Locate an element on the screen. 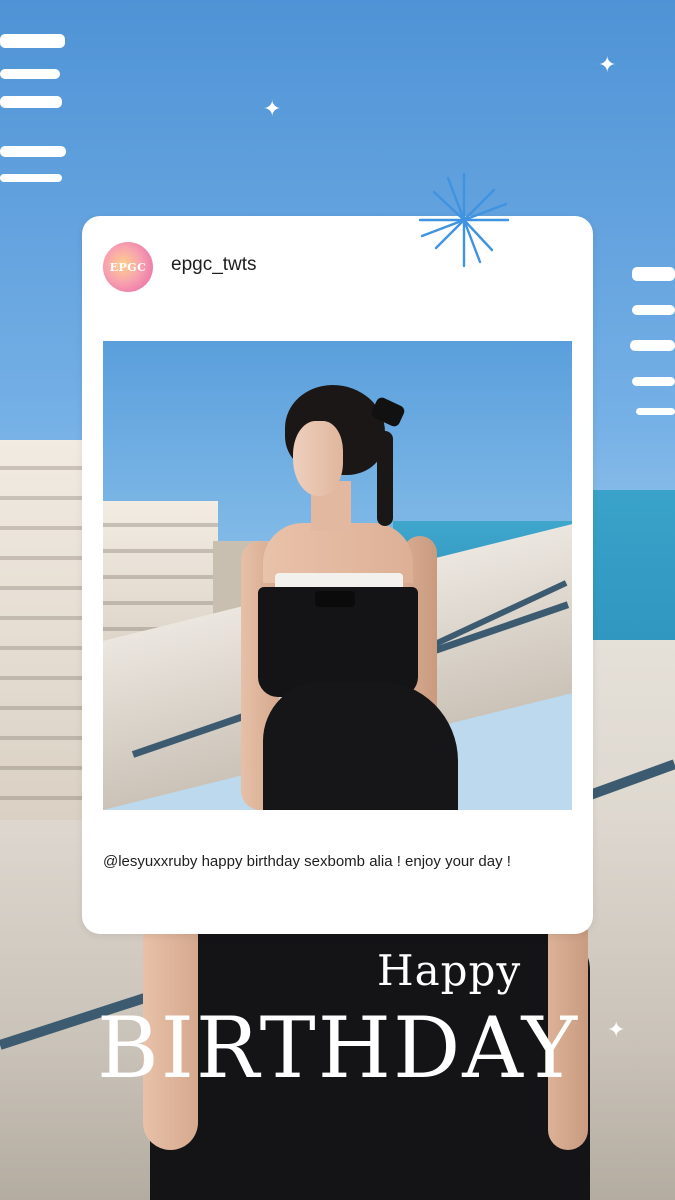 This screenshot has width=675, height=1200. avatar: EPGC is located at coordinates (128, 267).